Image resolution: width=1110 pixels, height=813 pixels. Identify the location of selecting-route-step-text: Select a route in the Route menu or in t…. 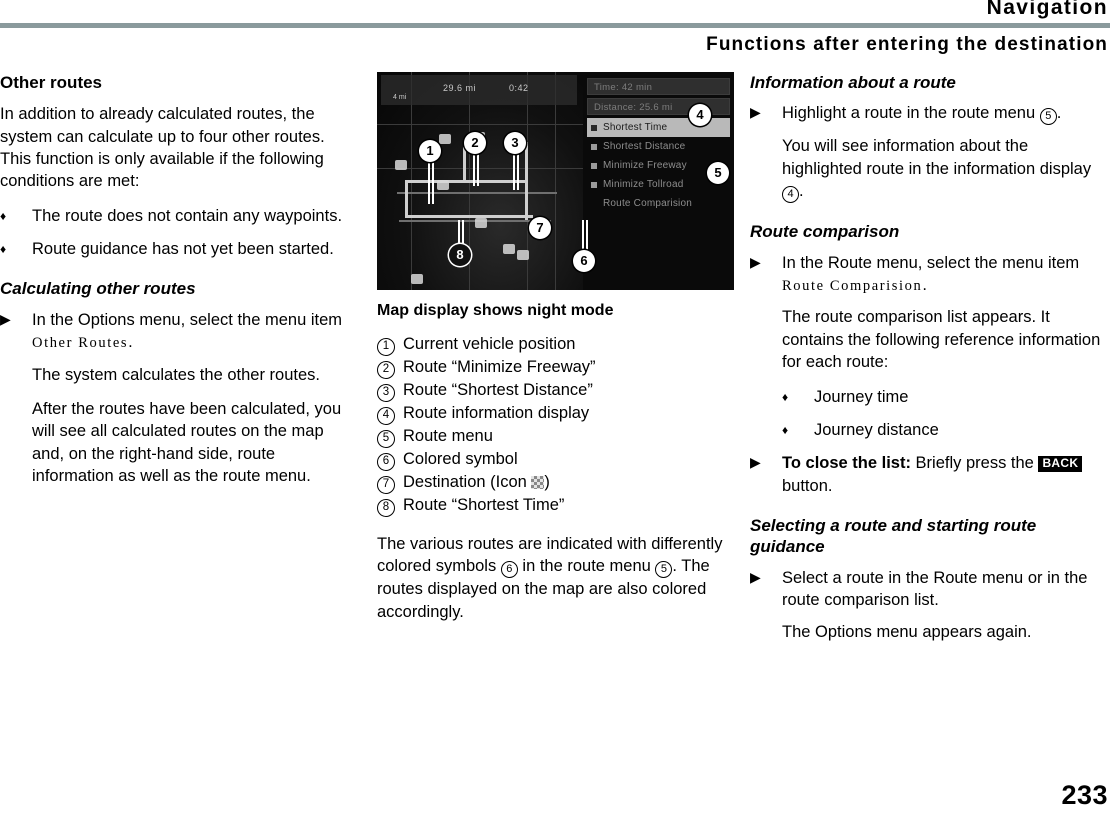
(935, 589).